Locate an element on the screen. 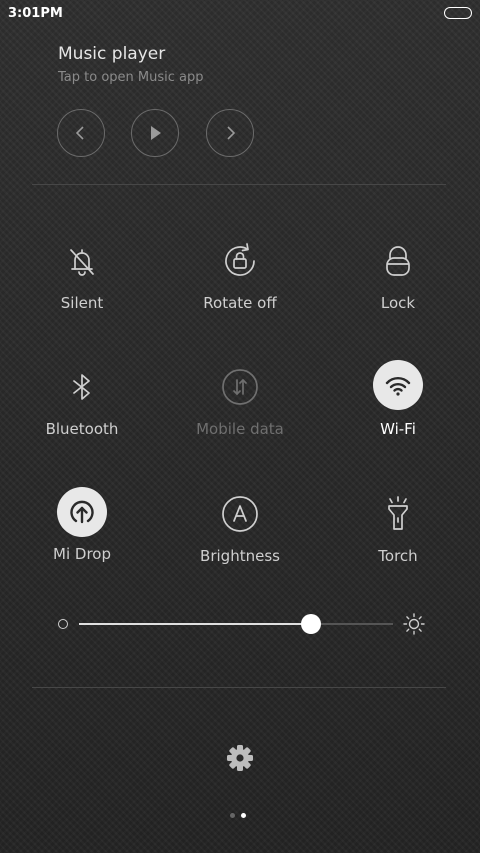  toggle-label: Torch is located at coordinates (398, 556).